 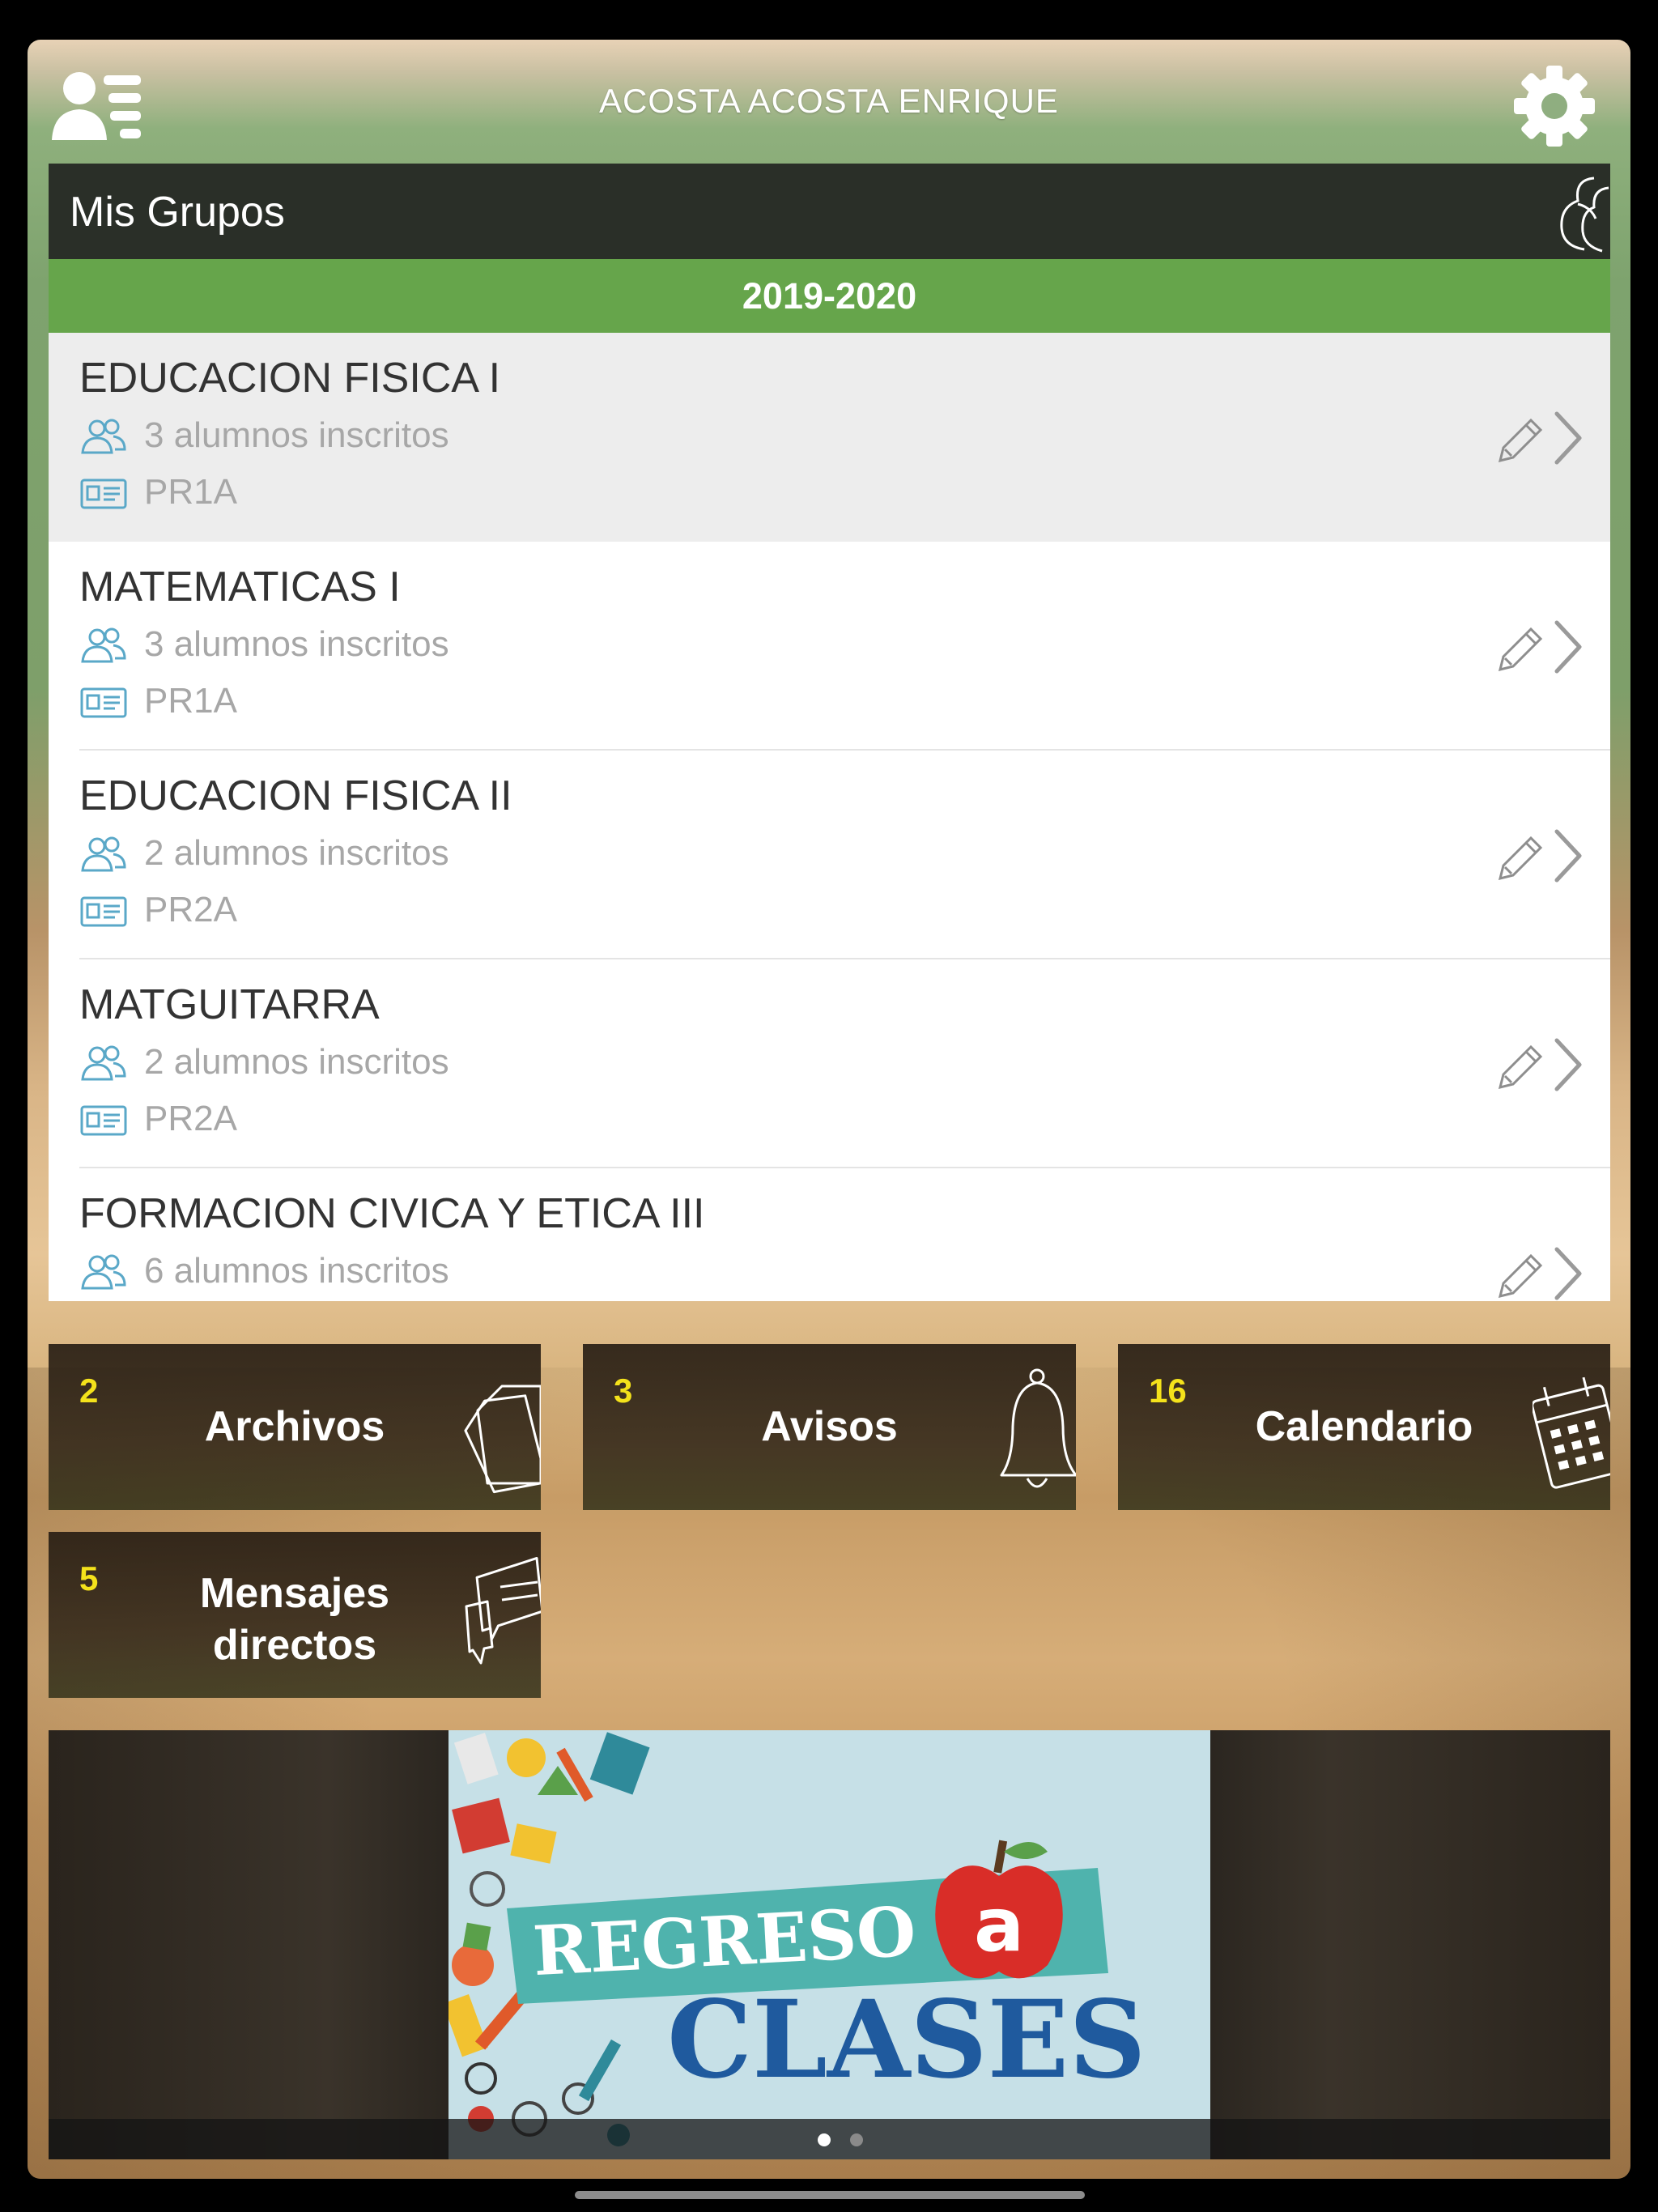 I want to click on groups-title: Mis Grupos, so click(x=177, y=213).